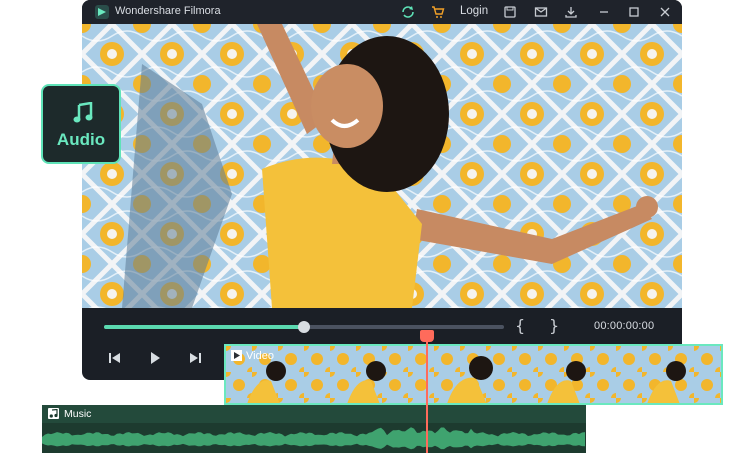 The image size is (730, 453). I want to click on music-track-icon, so click(53, 413).